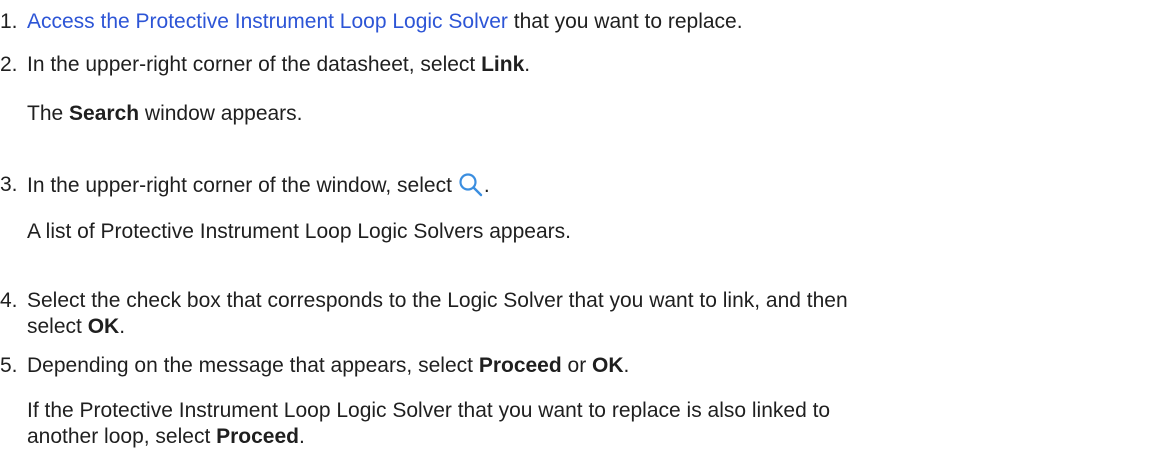  I want to click on step-note-line-2: another loop, select Proceed., so click(166, 436).